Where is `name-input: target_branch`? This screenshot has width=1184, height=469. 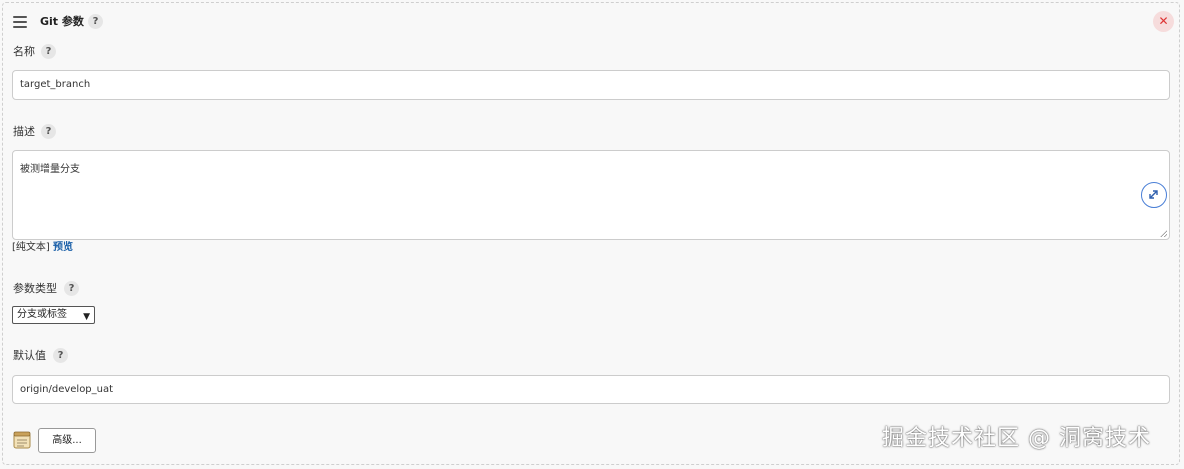 name-input: target_branch is located at coordinates (591, 85).